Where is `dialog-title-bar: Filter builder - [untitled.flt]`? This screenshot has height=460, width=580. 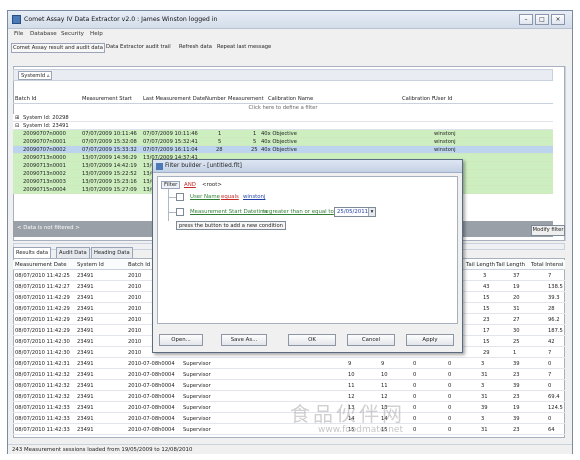
dialog-title-bar: Filter builder - [untitled.flt] is located at coordinates (307, 166).